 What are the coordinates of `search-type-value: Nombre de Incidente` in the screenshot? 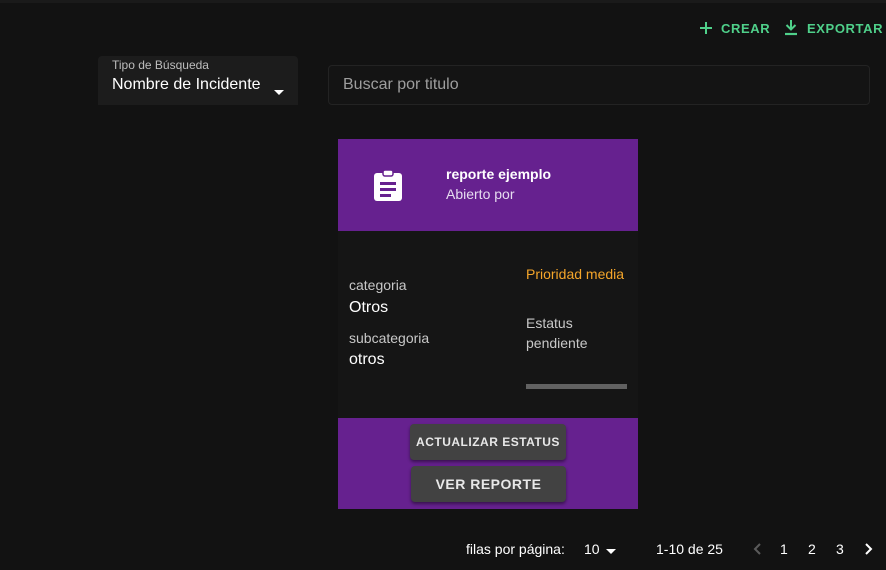 It's located at (186, 84).